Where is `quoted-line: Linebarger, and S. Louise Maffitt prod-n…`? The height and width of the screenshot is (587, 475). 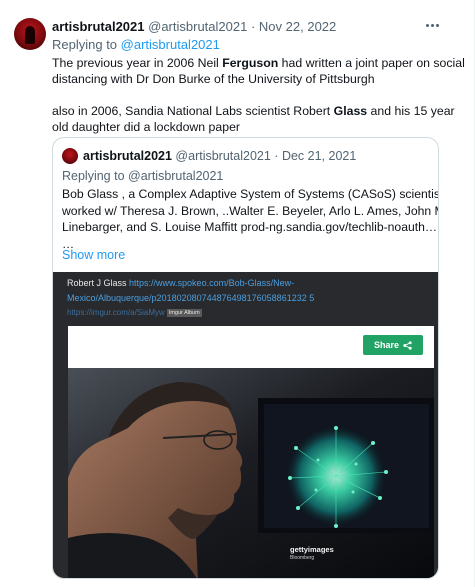
quoted-line: Linebarger, and S. Louise Maffitt prod-n… is located at coordinates (250, 227).